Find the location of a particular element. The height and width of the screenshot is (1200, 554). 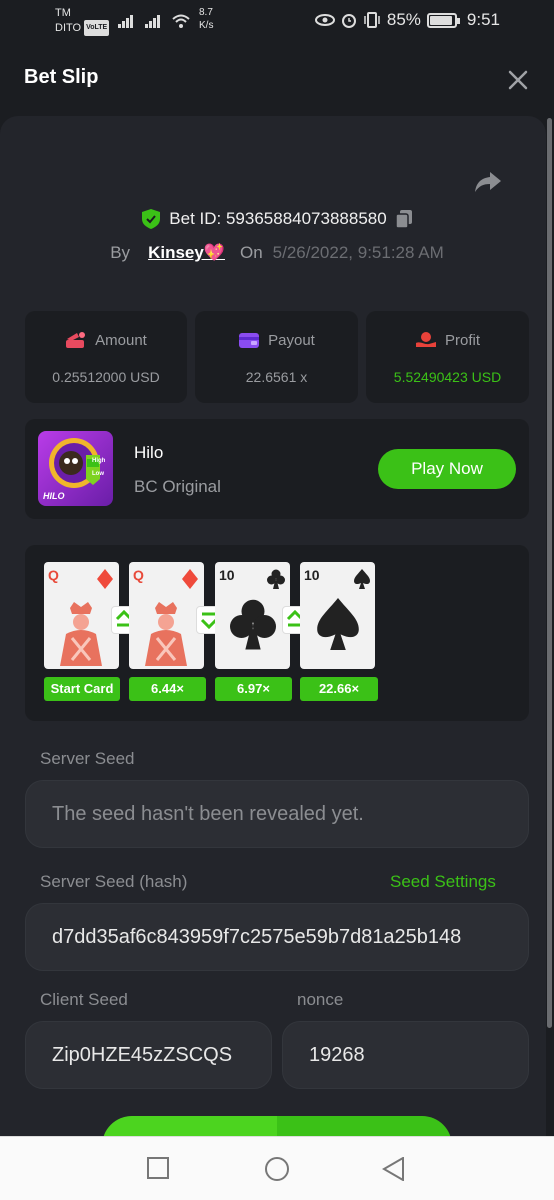

card-ten-spades: 10 is located at coordinates (337, 615).